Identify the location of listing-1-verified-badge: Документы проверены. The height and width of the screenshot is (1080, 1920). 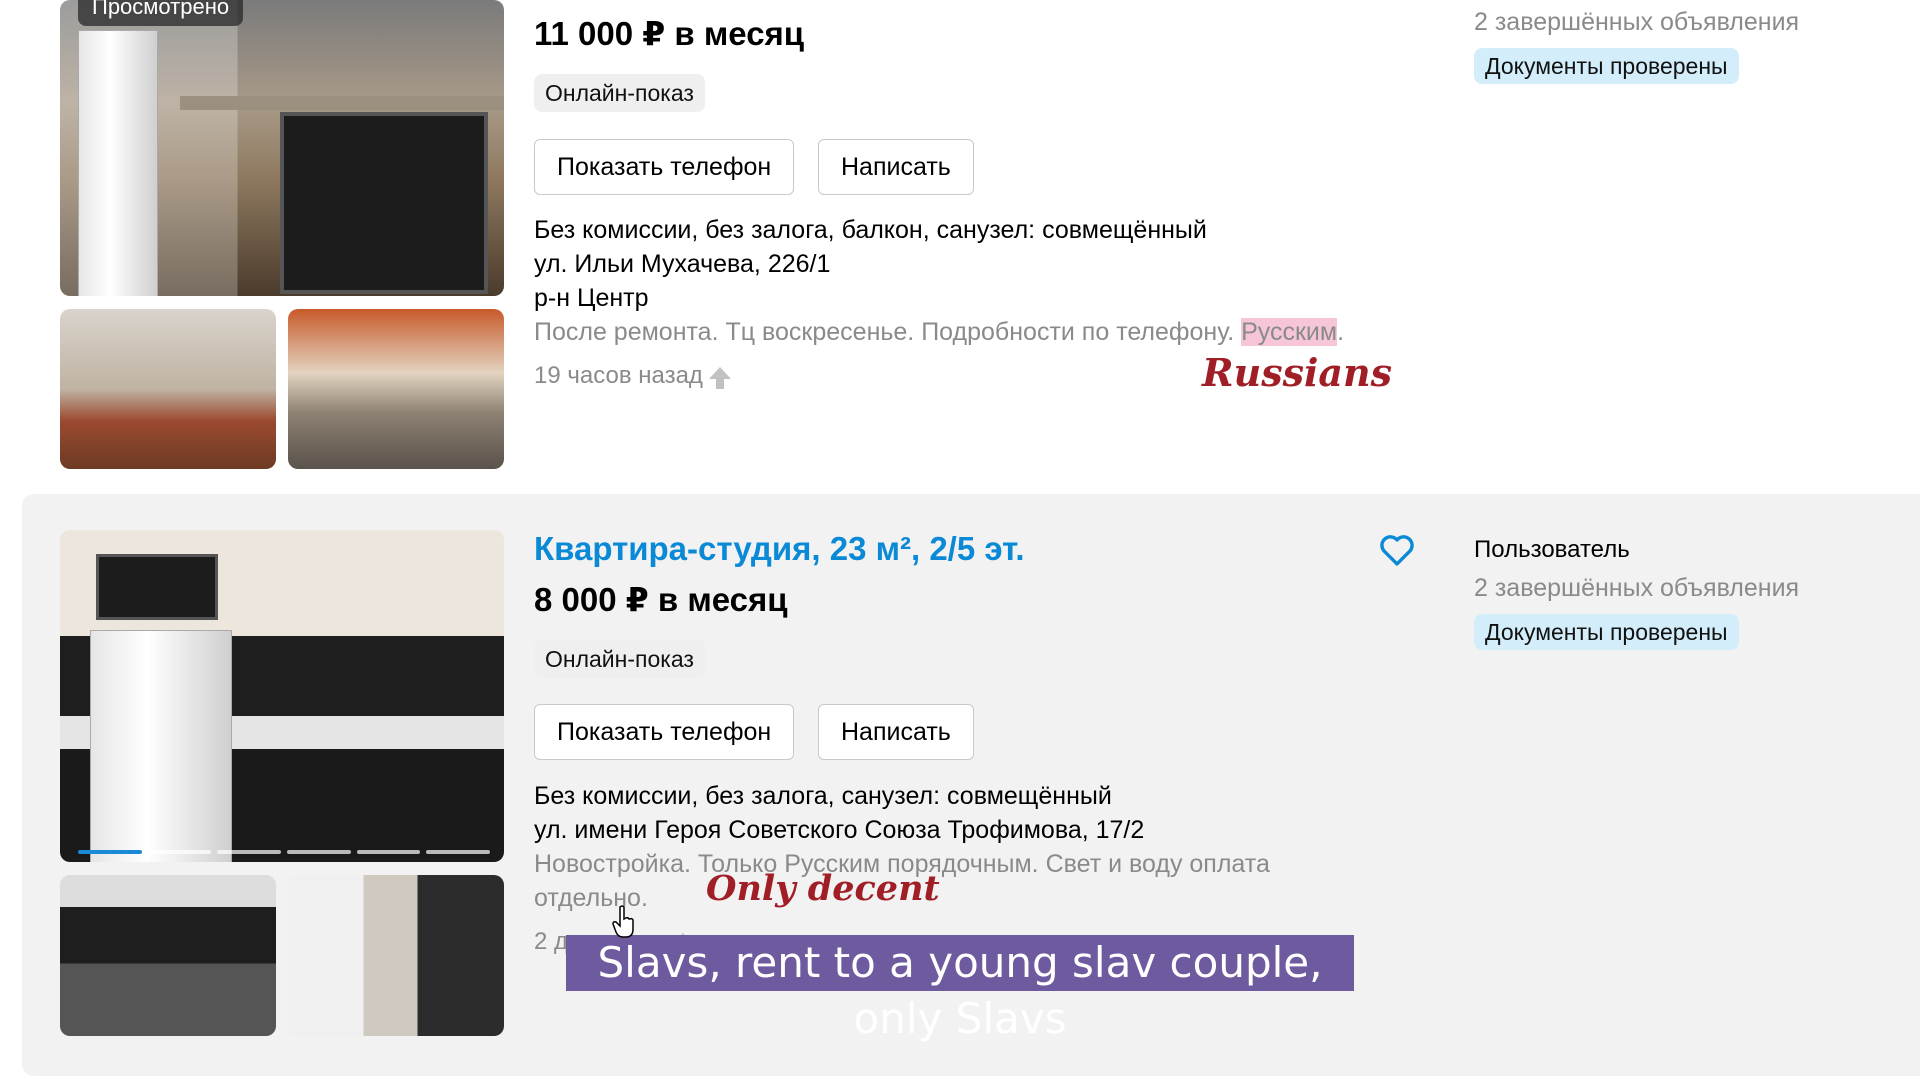
(1606, 66).